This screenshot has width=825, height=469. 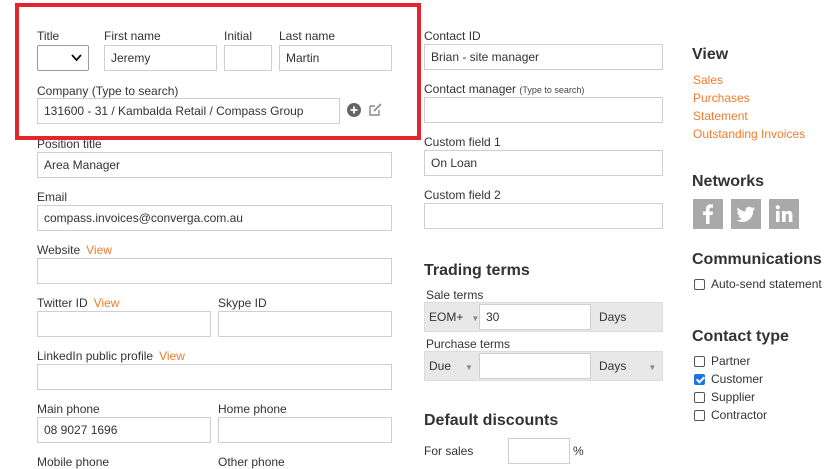 I want to click on purchase-terms-unit-dropdown: Days ▼, so click(x=627, y=367).